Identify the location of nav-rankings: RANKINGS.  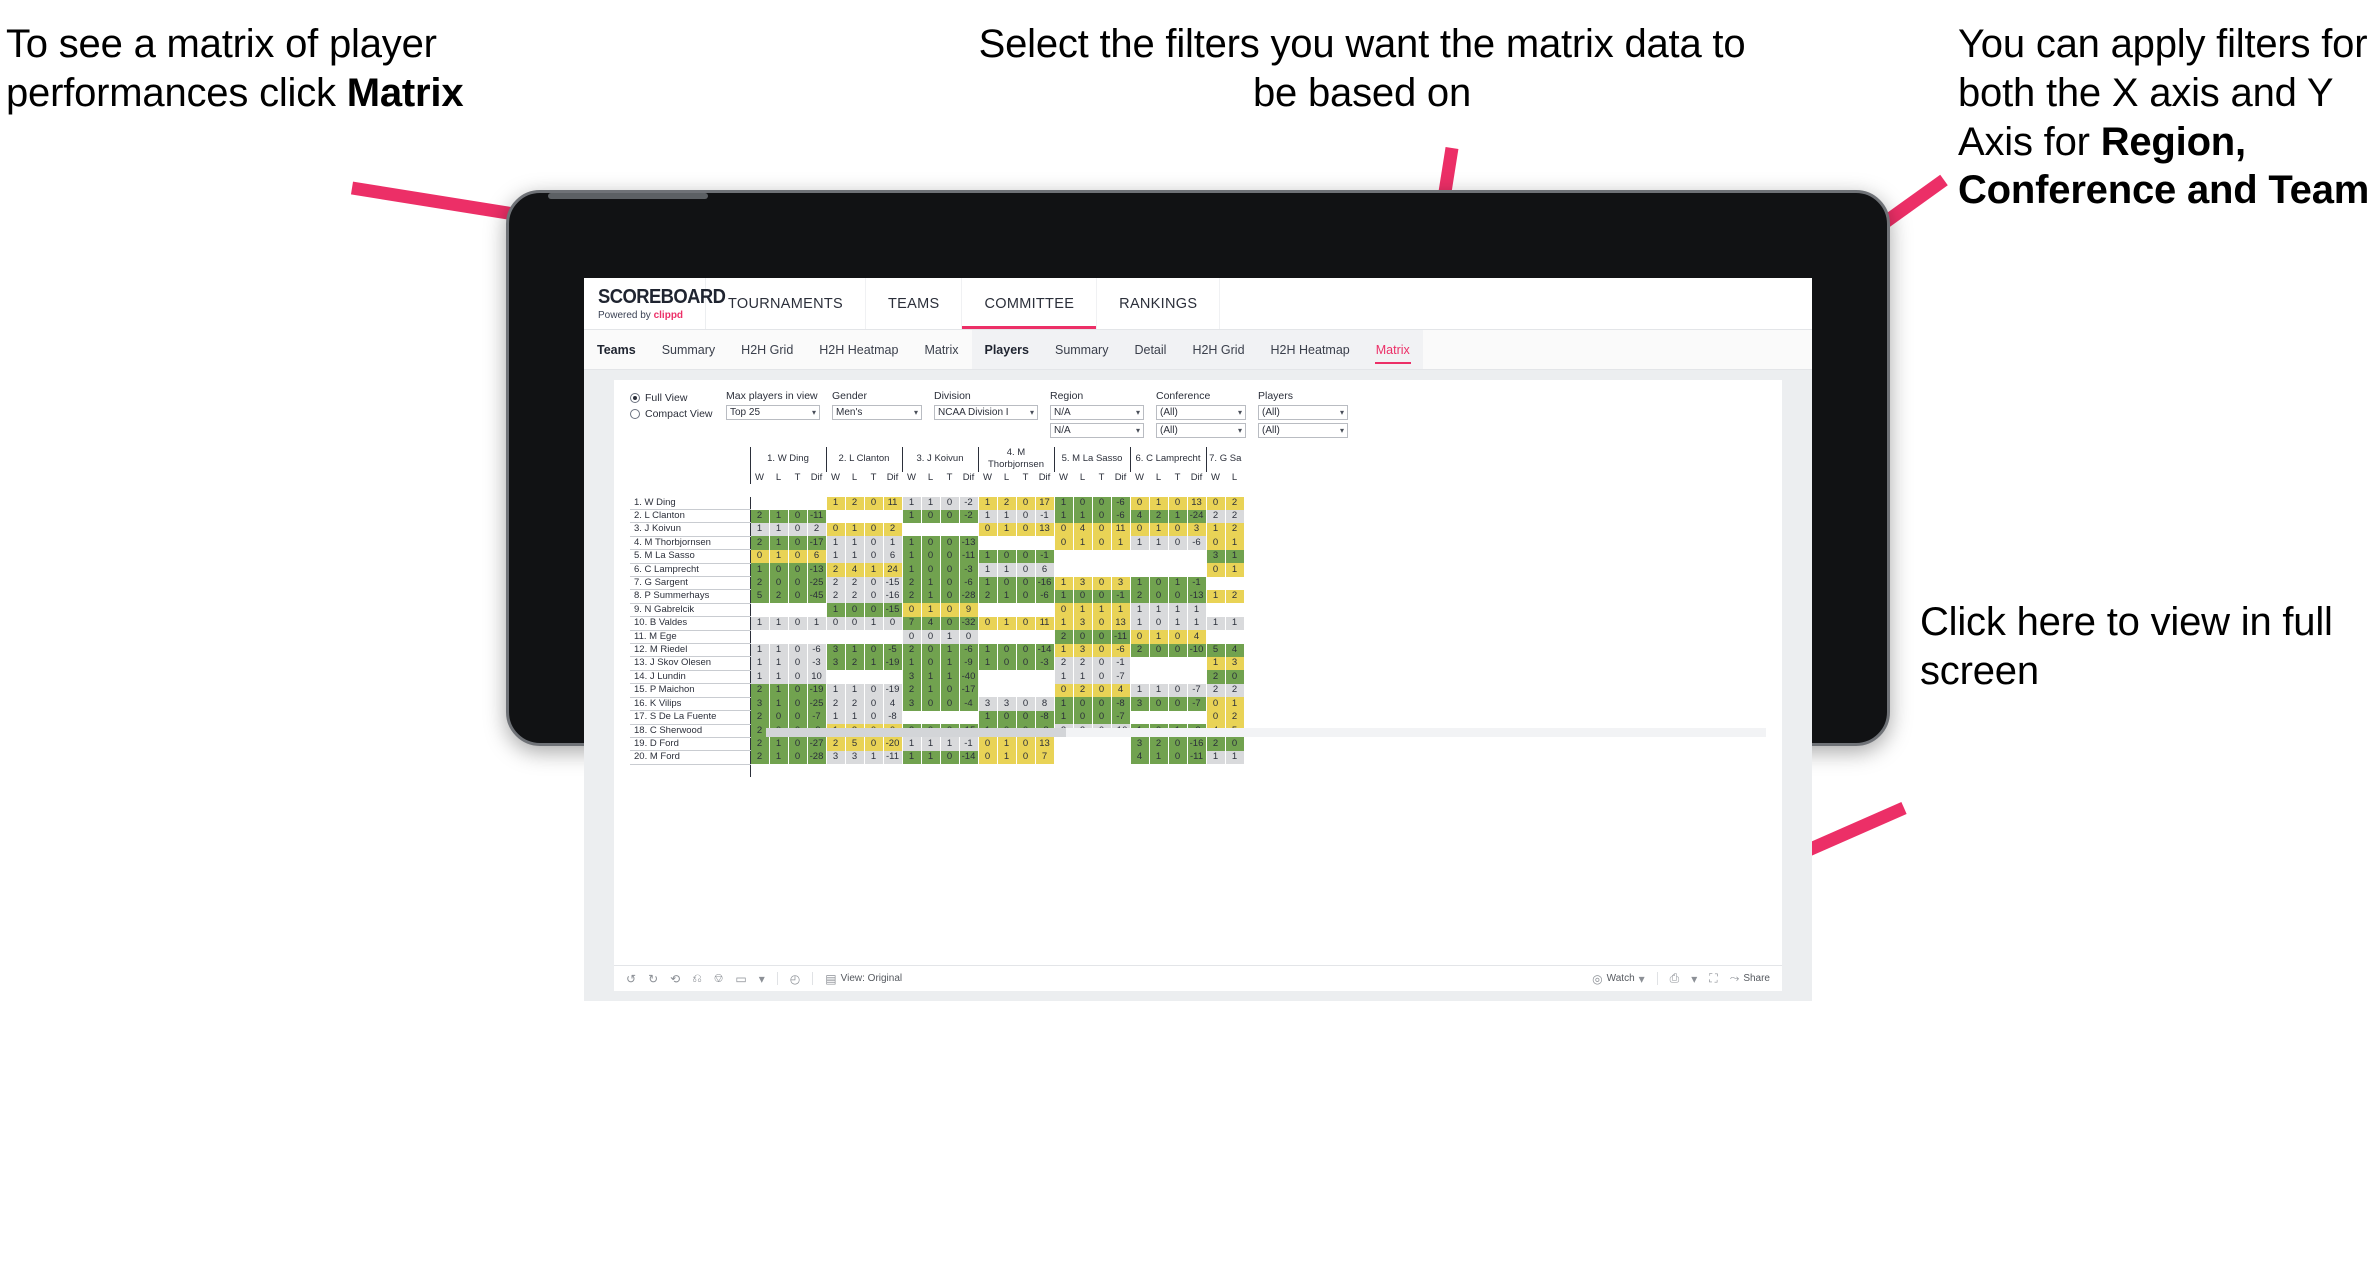
(1159, 303).